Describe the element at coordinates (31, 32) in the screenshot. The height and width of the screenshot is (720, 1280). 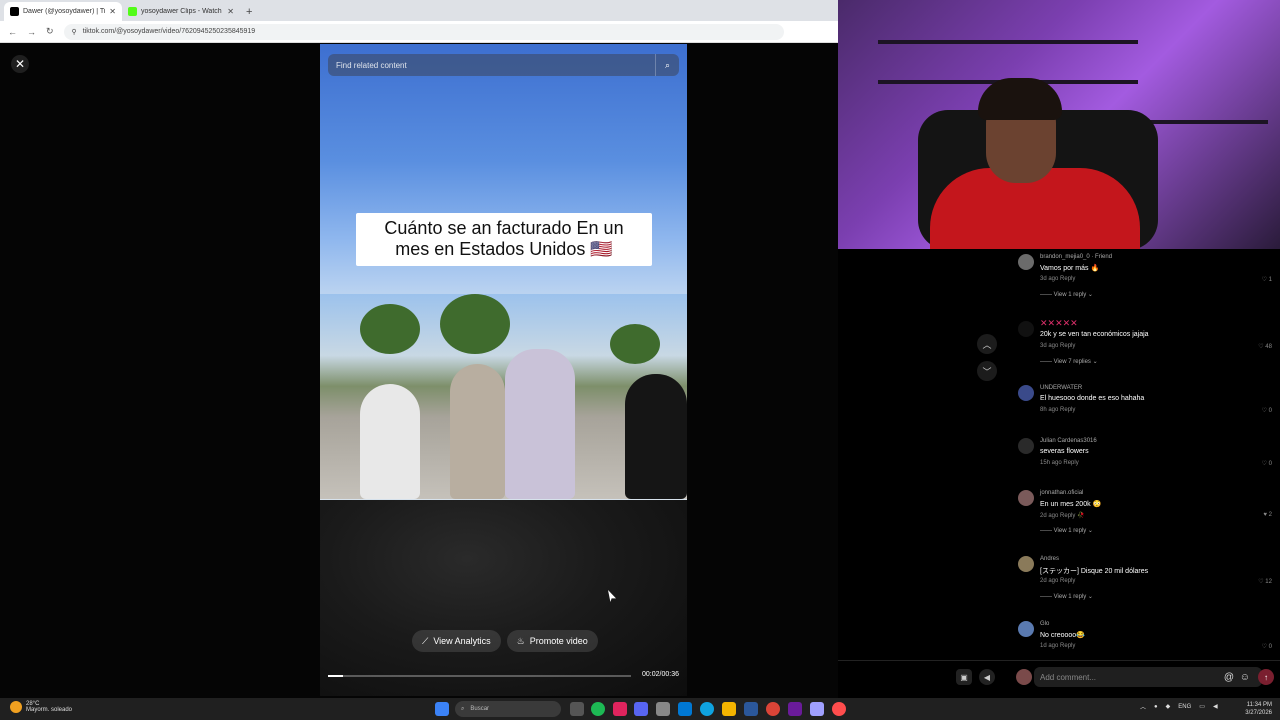
I see `forward-icon: →` at that location.